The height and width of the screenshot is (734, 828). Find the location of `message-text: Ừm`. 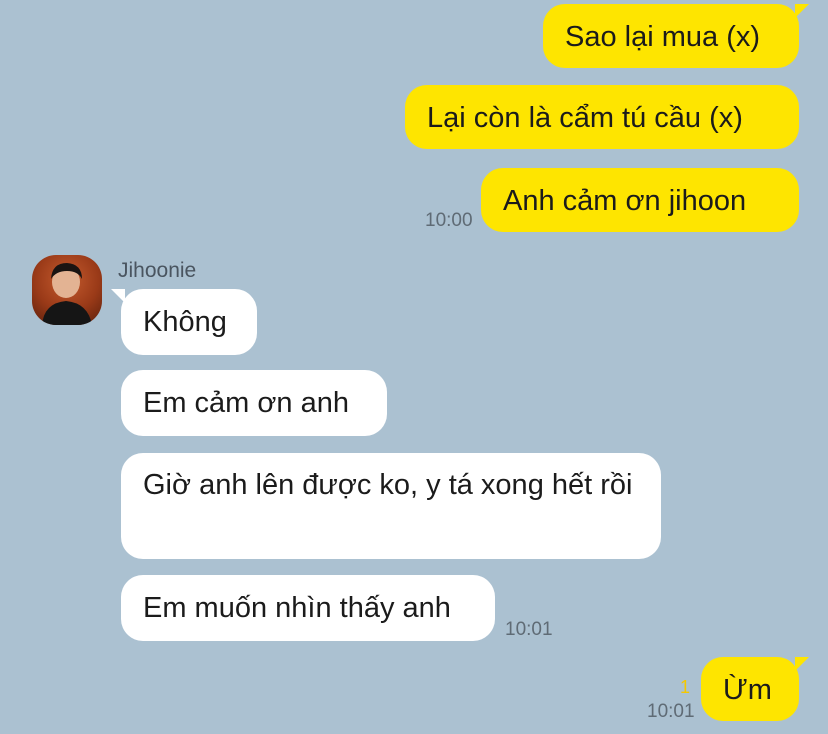

message-text: Ừm is located at coordinates (747, 690).